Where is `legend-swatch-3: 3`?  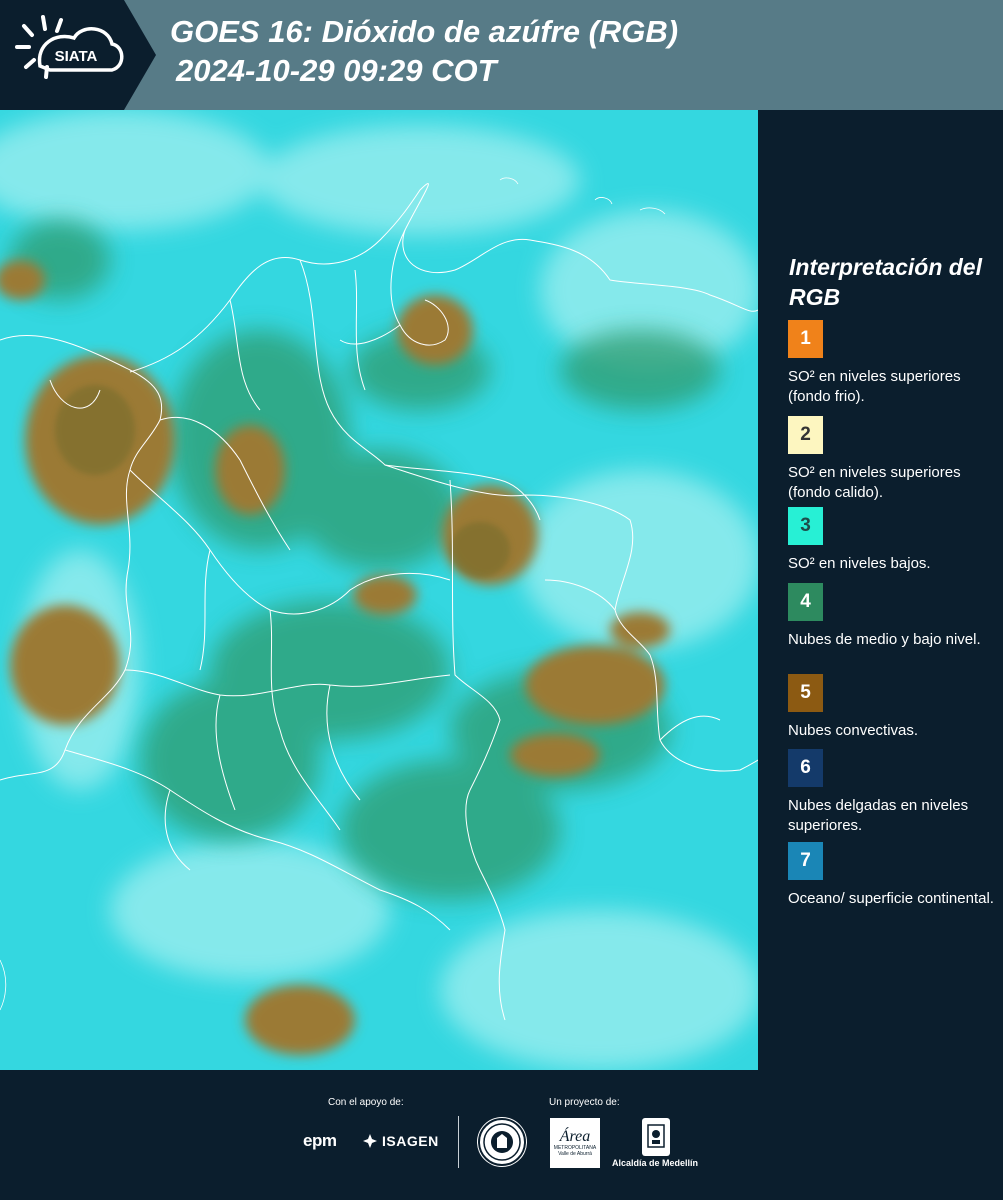 legend-swatch-3: 3 is located at coordinates (805, 526).